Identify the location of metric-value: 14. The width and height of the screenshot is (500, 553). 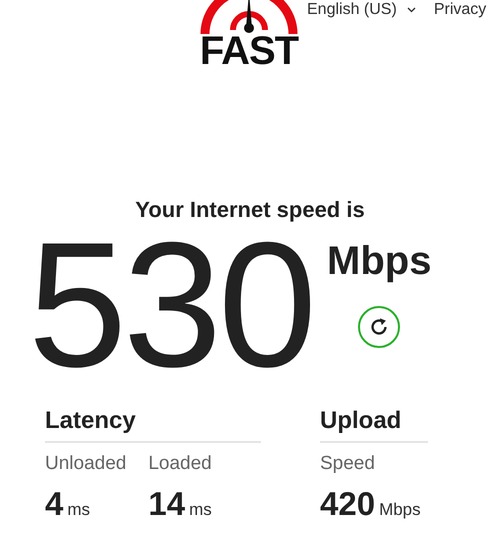
(167, 503).